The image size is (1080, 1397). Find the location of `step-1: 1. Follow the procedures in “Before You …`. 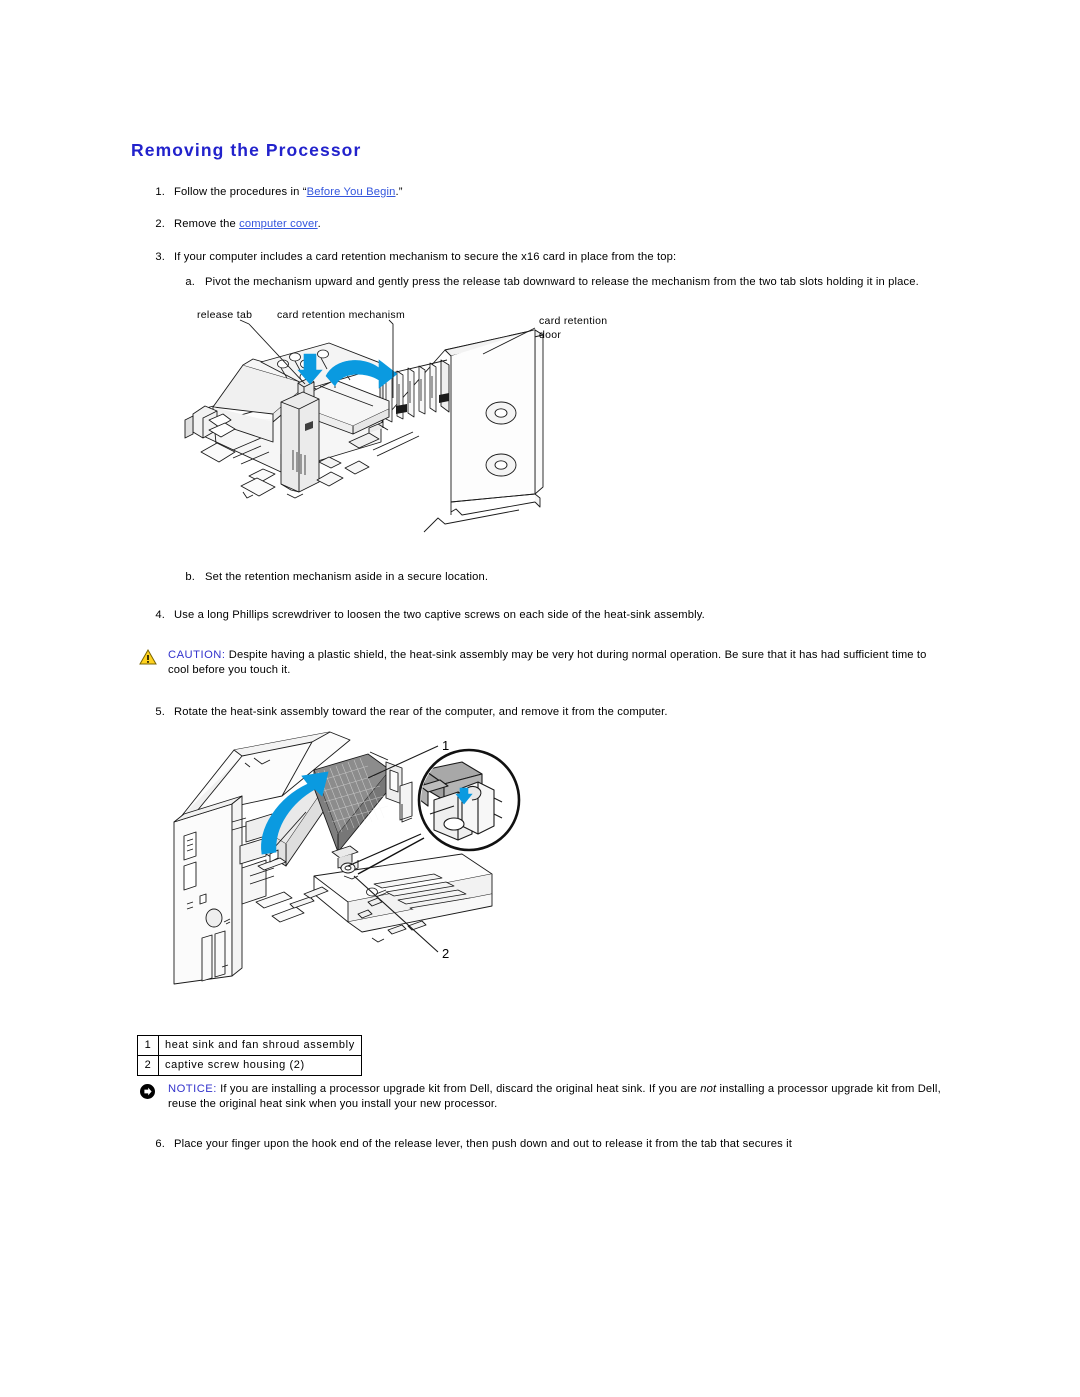

step-1: 1. Follow the procedures in “Before You … is located at coordinates (523, 192).